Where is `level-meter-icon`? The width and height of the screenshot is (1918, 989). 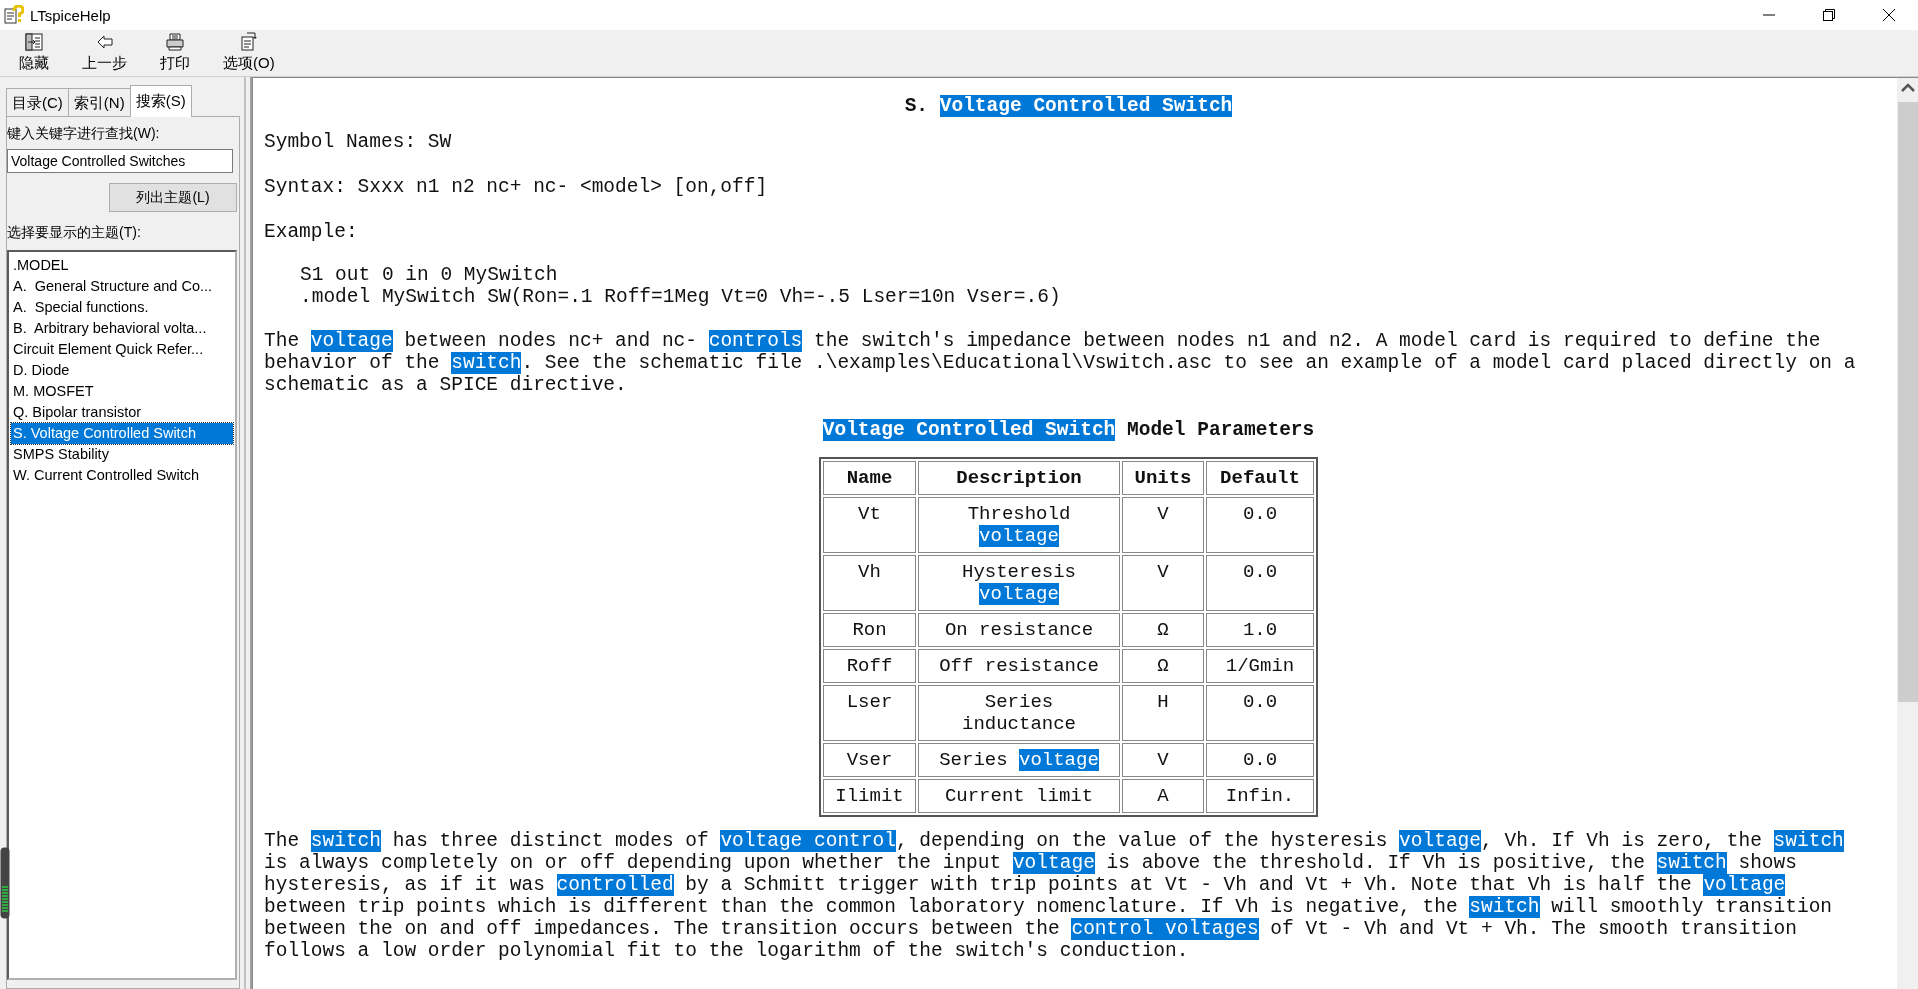
level-meter-icon is located at coordinates (5, 883).